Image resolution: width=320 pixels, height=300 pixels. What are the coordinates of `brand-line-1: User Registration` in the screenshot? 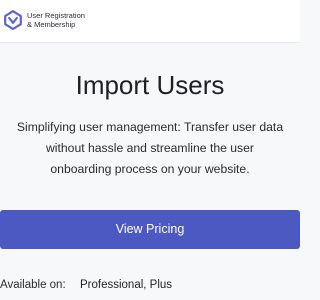 It's located at (56, 15).